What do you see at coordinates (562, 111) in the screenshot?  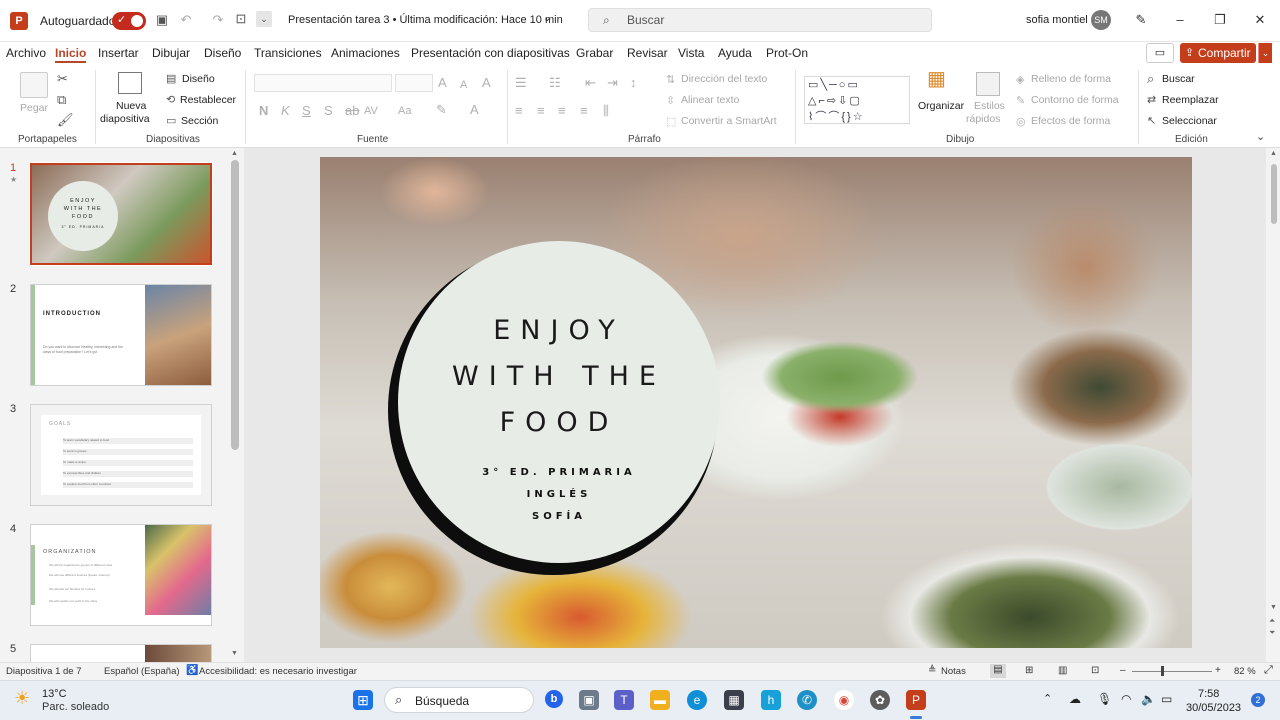 I see `align-right-icon: ≡` at bounding box center [562, 111].